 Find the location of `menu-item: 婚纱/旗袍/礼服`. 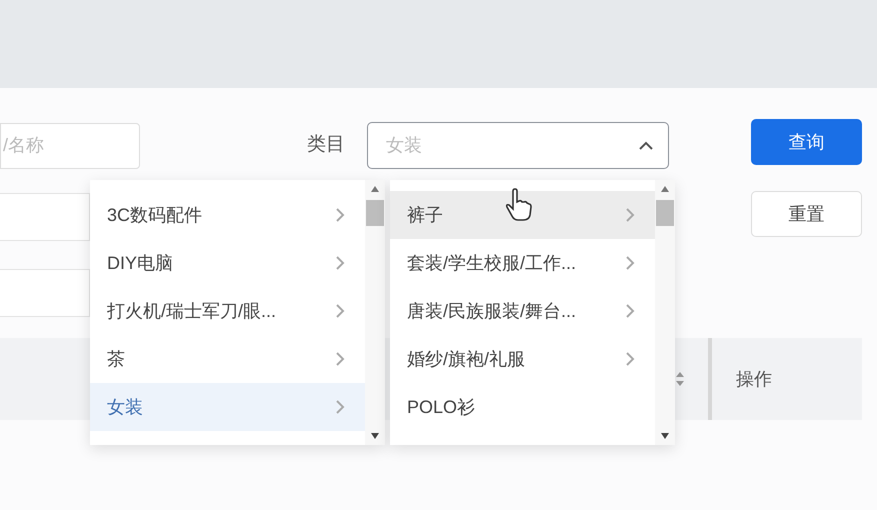

menu-item: 婚纱/旗袍/礼服 is located at coordinates (522, 359).